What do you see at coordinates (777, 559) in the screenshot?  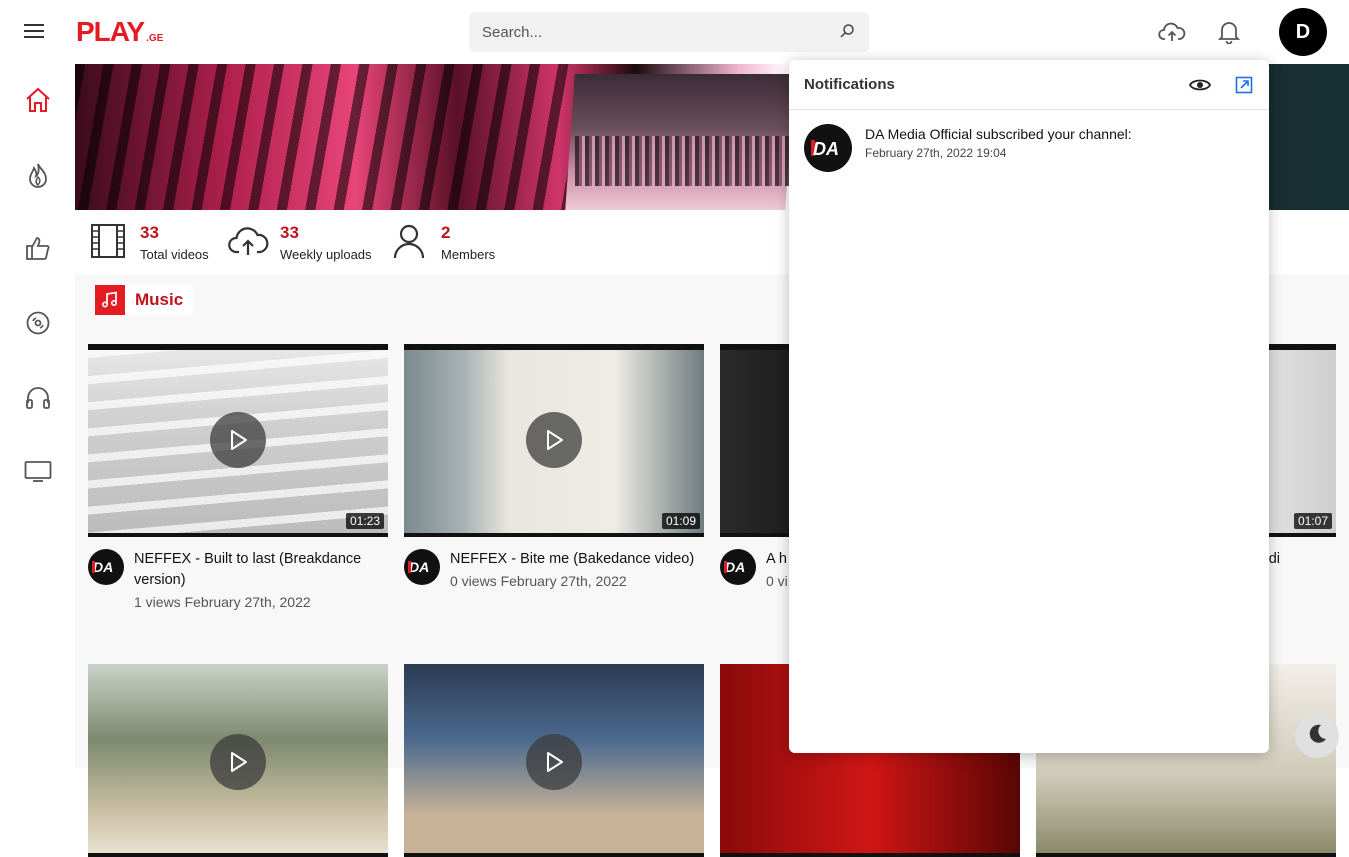 I see `video-title: A h` at bounding box center [777, 559].